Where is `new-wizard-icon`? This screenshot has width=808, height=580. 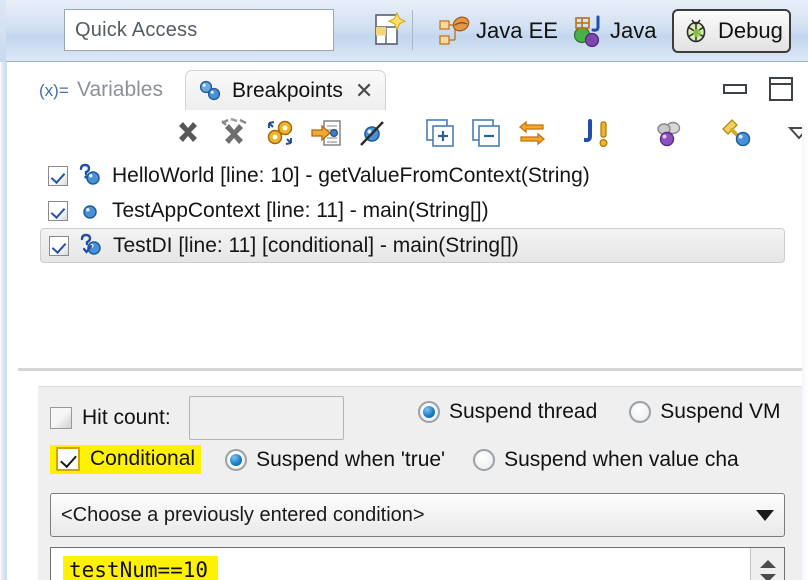
new-wizard-icon is located at coordinates (388, 30).